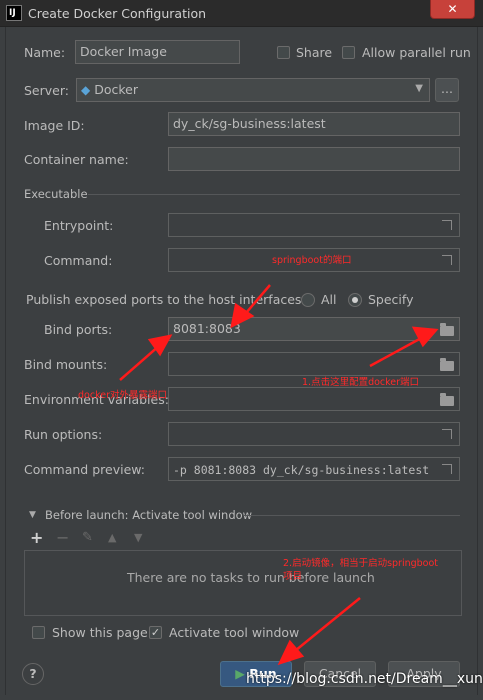 This screenshot has width=483, height=700. What do you see at coordinates (312, 260) in the screenshot?
I see `annotation-springboot-port: springboot的端口` at bounding box center [312, 260].